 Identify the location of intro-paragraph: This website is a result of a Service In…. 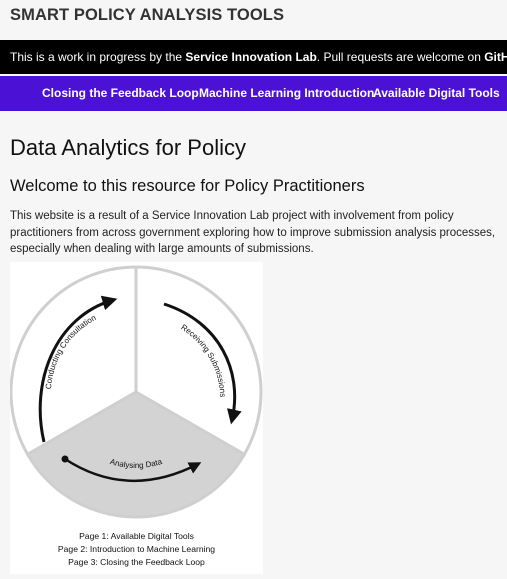
(253, 232).